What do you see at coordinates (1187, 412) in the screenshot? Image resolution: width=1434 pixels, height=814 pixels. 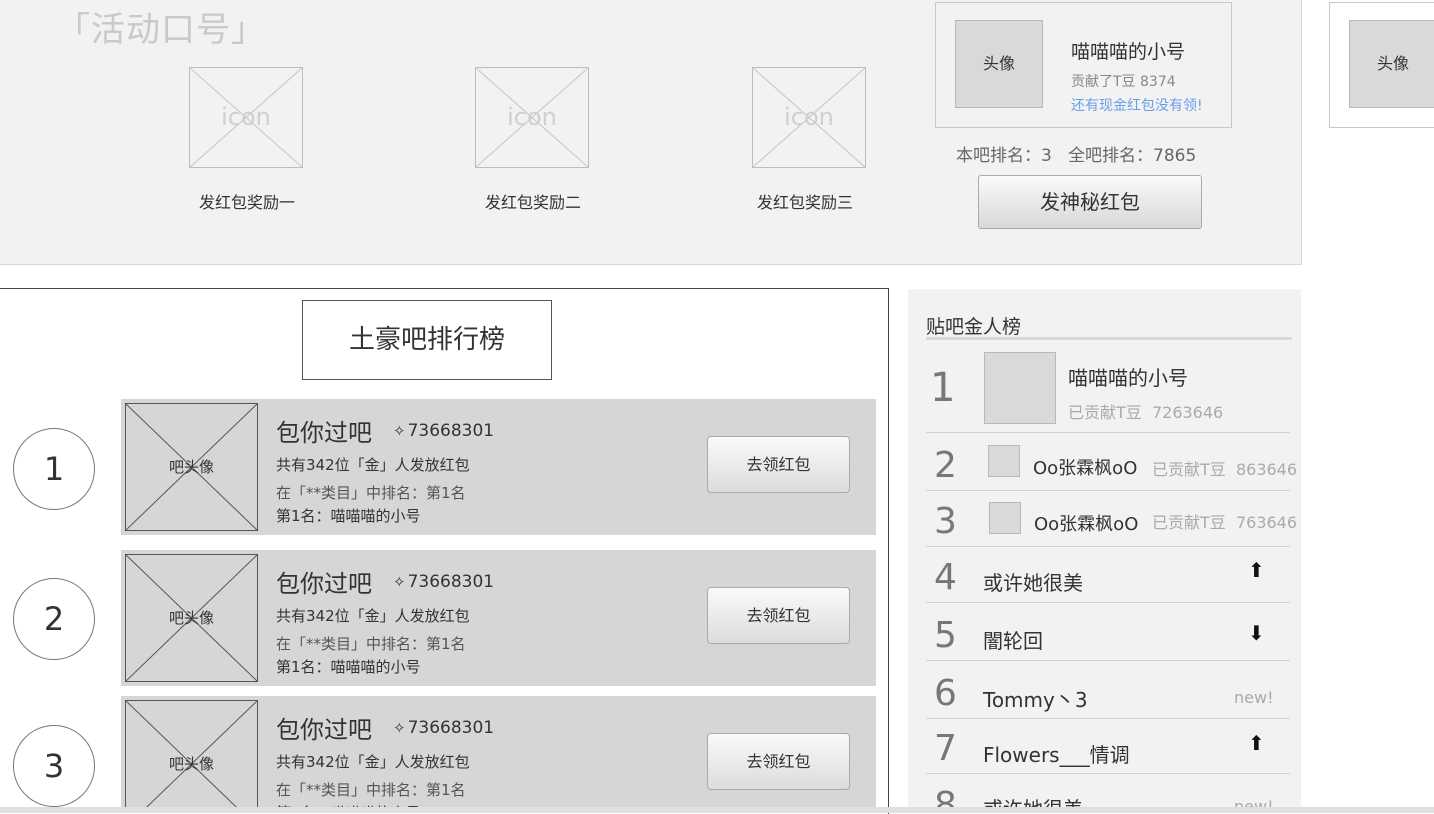 I see `contrib-value: 7263646` at bounding box center [1187, 412].